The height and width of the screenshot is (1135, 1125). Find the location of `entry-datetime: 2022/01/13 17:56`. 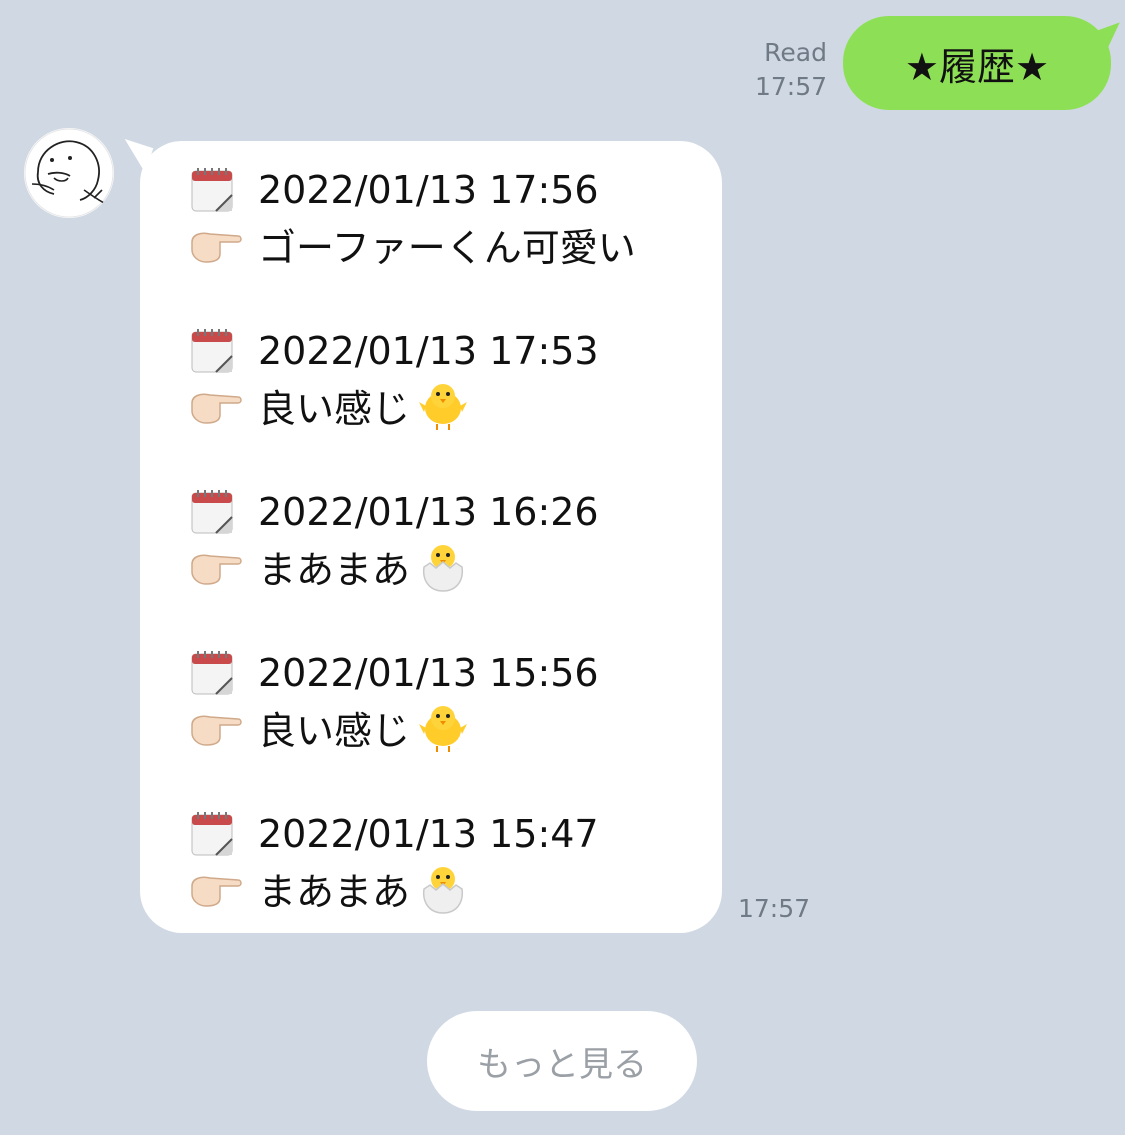

entry-datetime: 2022/01/13 17:56 is located at coordinates (428, 190).